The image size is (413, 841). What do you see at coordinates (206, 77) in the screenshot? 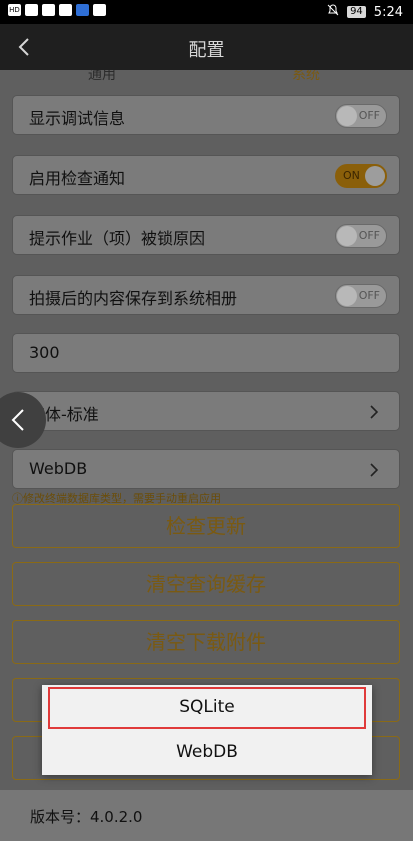
I see `tab-bar: 通用 系统` at bounding box center [206, 77].